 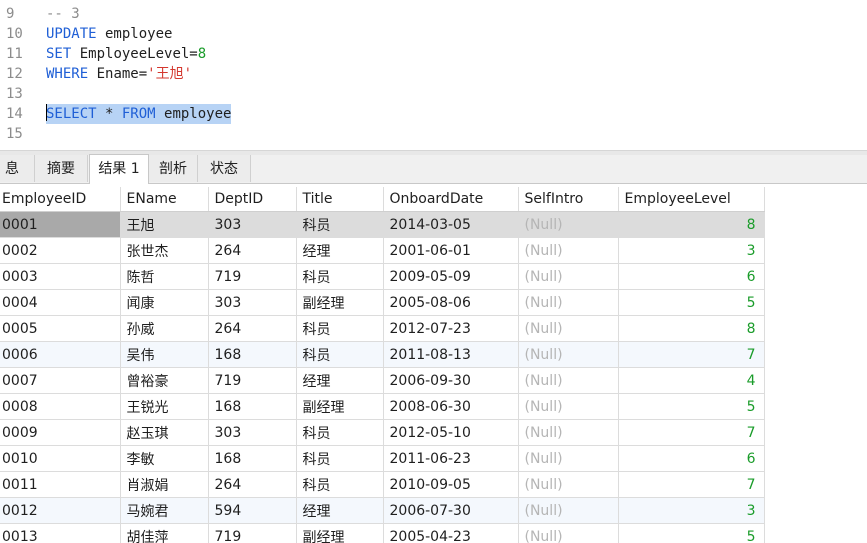 What do you see at coordinates (451, 432) in the screenshot?
I see `cell-onboarddate: 2012-05-10` at bounding box center [451, 432].